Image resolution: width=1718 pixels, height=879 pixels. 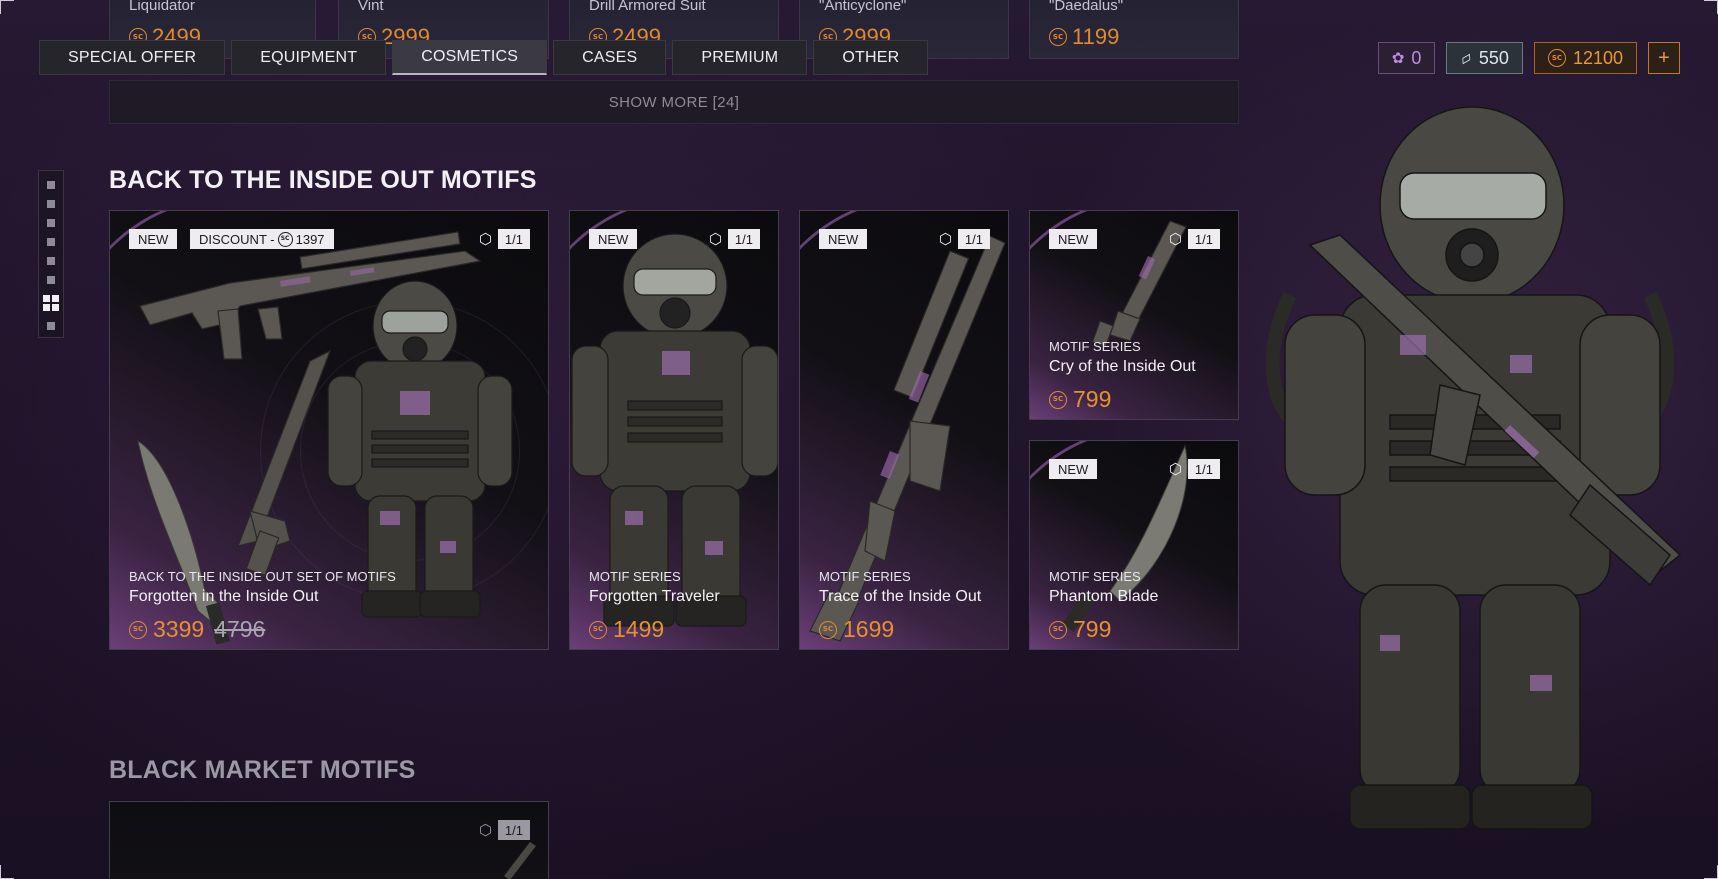 What do you see at coordinates (162, 7) in the screenshot?
I see `item-name: Liquidator` at bounding box center [162, 7].